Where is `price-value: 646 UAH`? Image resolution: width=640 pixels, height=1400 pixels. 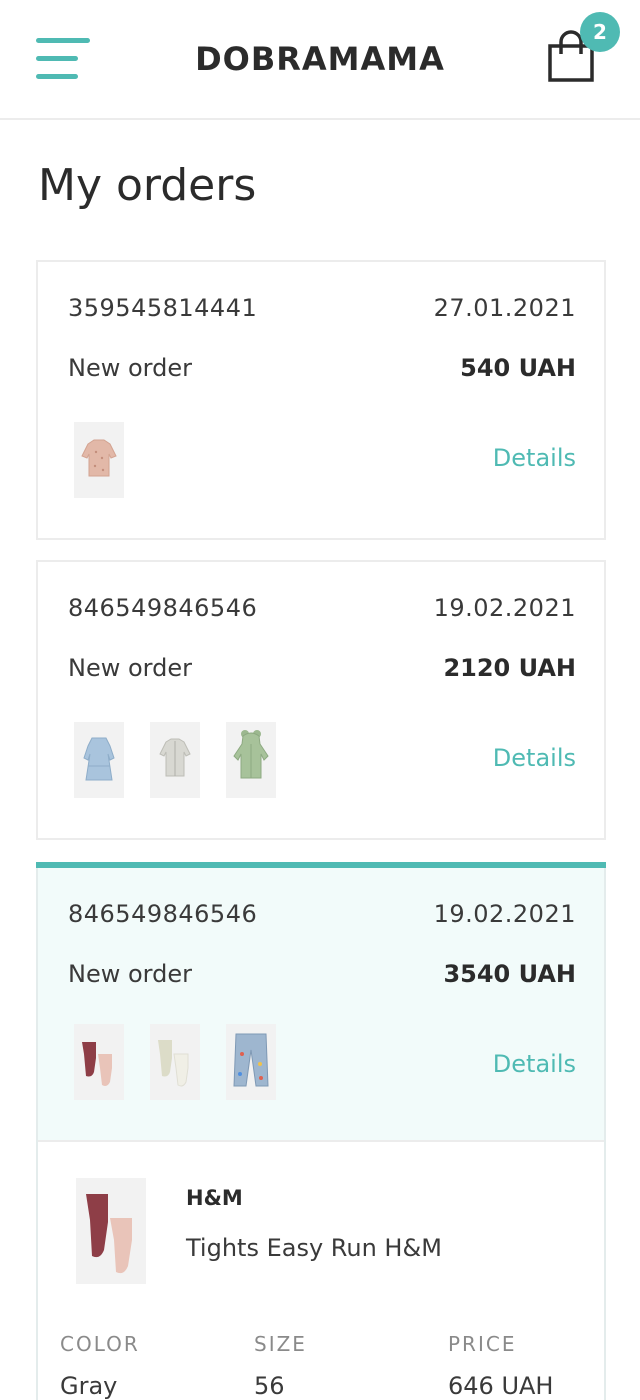 price-value: 646 UAH is located at coordinates (501, 1386).